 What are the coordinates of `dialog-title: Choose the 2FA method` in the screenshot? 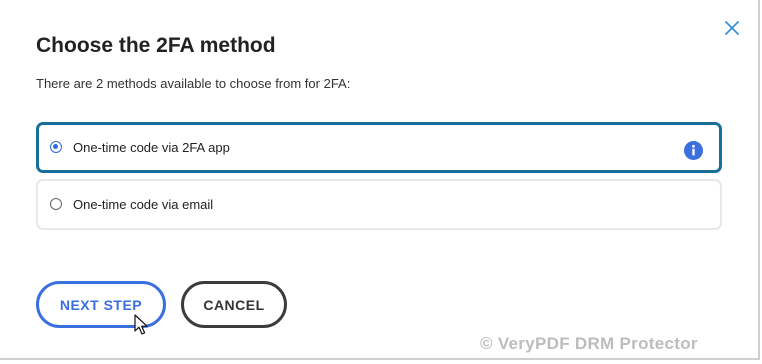 It's located at (156, 45).